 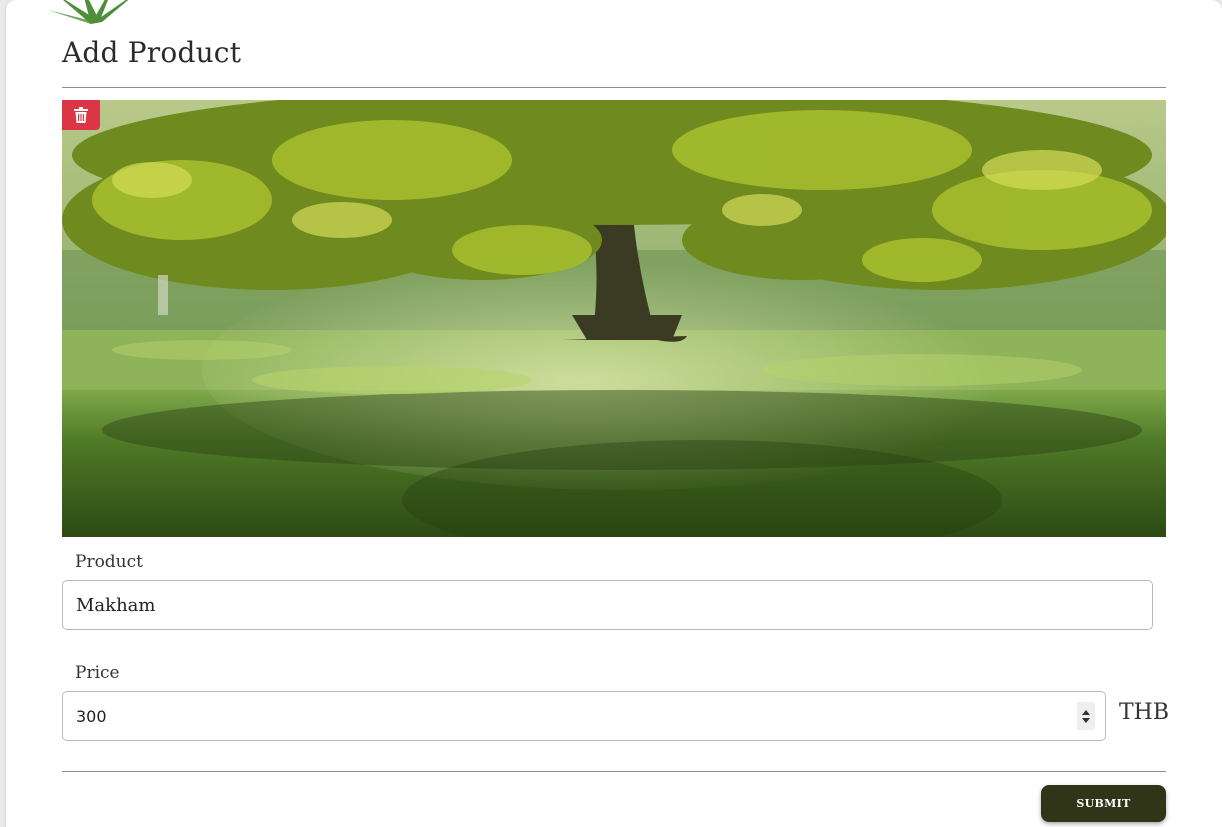 What do you see at coordinates (116, 605) in the screenshot?
I see `product-input-value: Makham` at bounding box center [116, 605].